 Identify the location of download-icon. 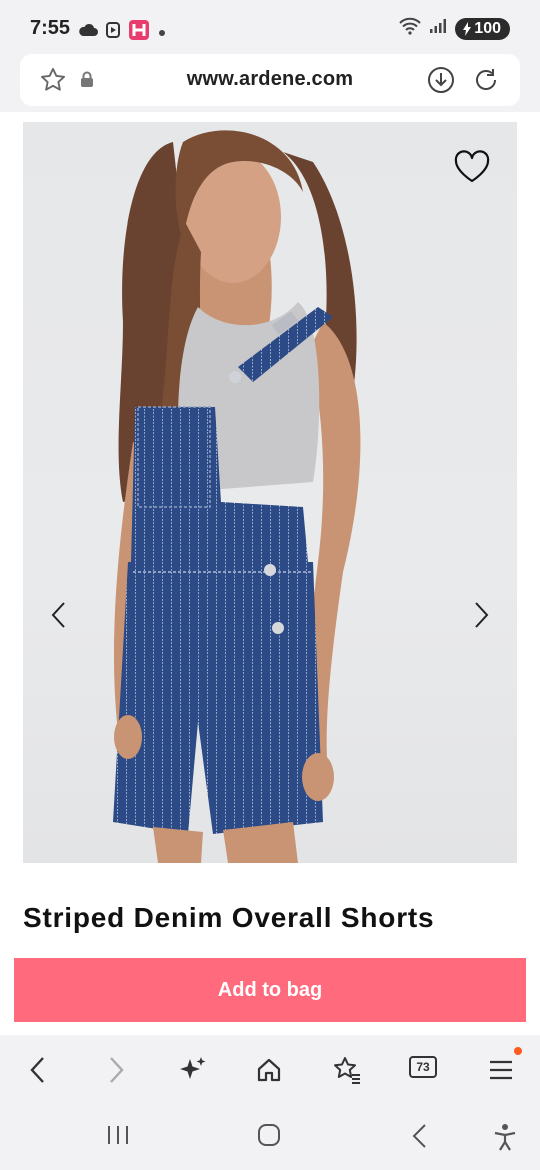
(441, 82).